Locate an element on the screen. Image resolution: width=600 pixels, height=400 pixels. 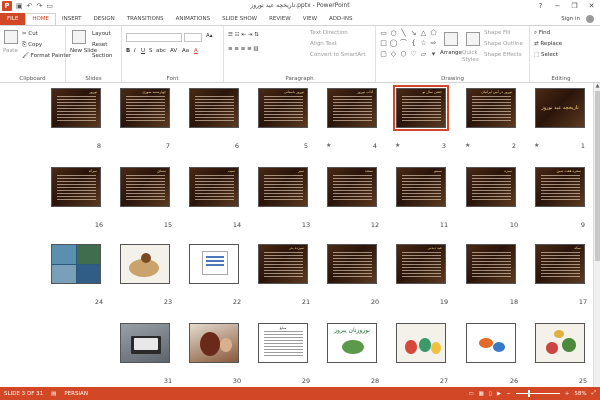
layout-button: Layout is located at coordinates (101, 34).